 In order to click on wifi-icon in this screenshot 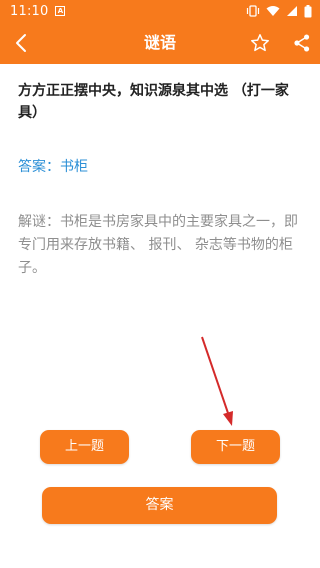, I will do `click(273, 11)`.